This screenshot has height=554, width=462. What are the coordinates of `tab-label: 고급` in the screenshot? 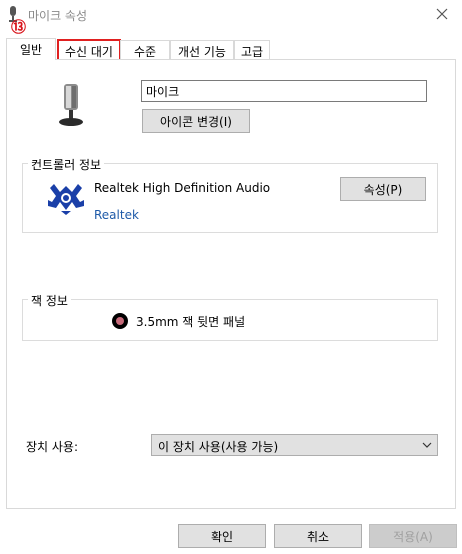 It's located at (252, 52).